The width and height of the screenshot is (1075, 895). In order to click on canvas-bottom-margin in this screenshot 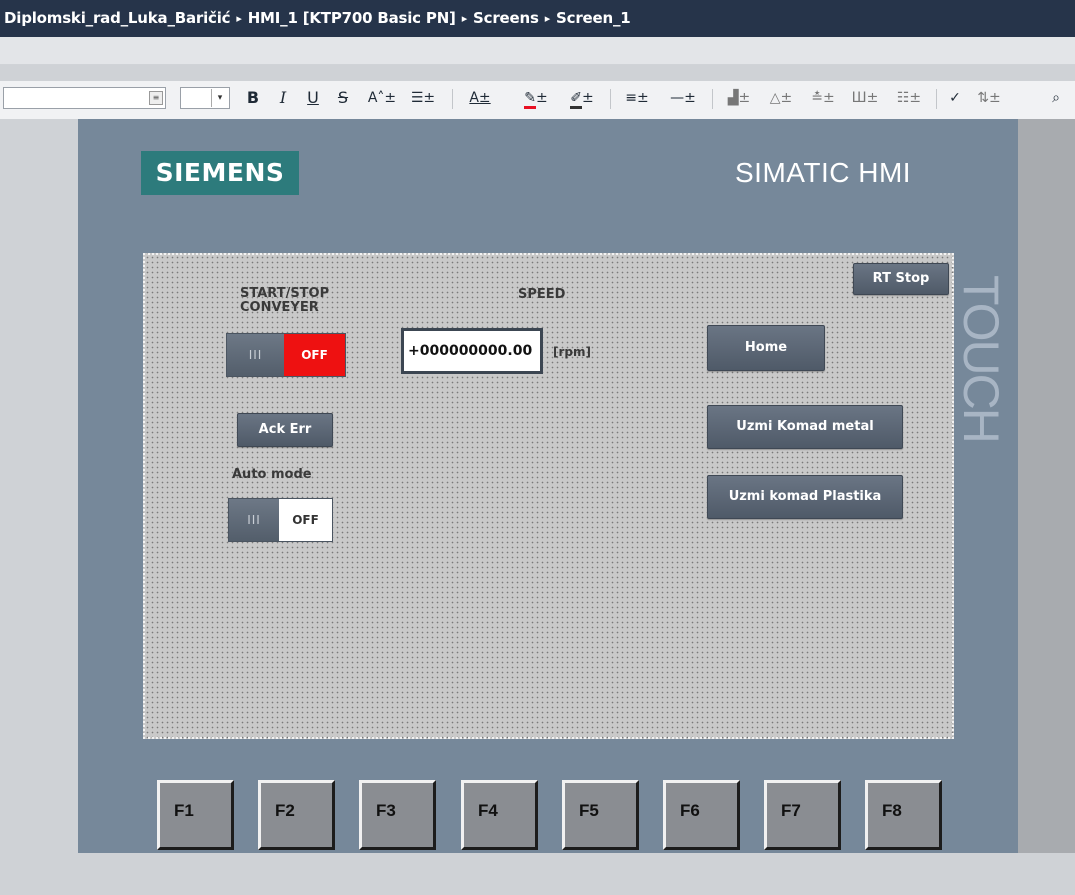, I will do `click(537, 874)`.